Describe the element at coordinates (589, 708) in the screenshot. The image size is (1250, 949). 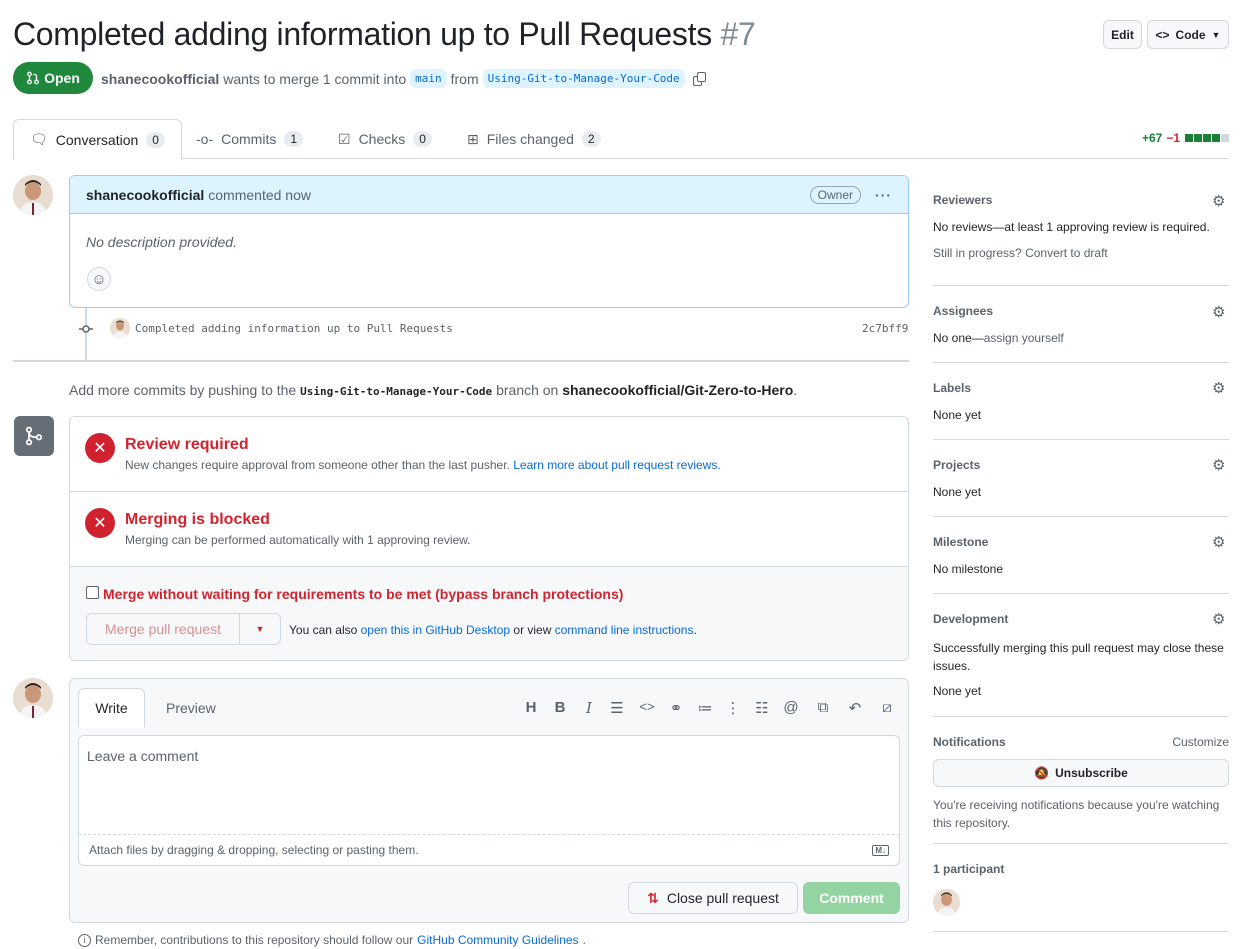
I see `italic-icon: I` at that location.